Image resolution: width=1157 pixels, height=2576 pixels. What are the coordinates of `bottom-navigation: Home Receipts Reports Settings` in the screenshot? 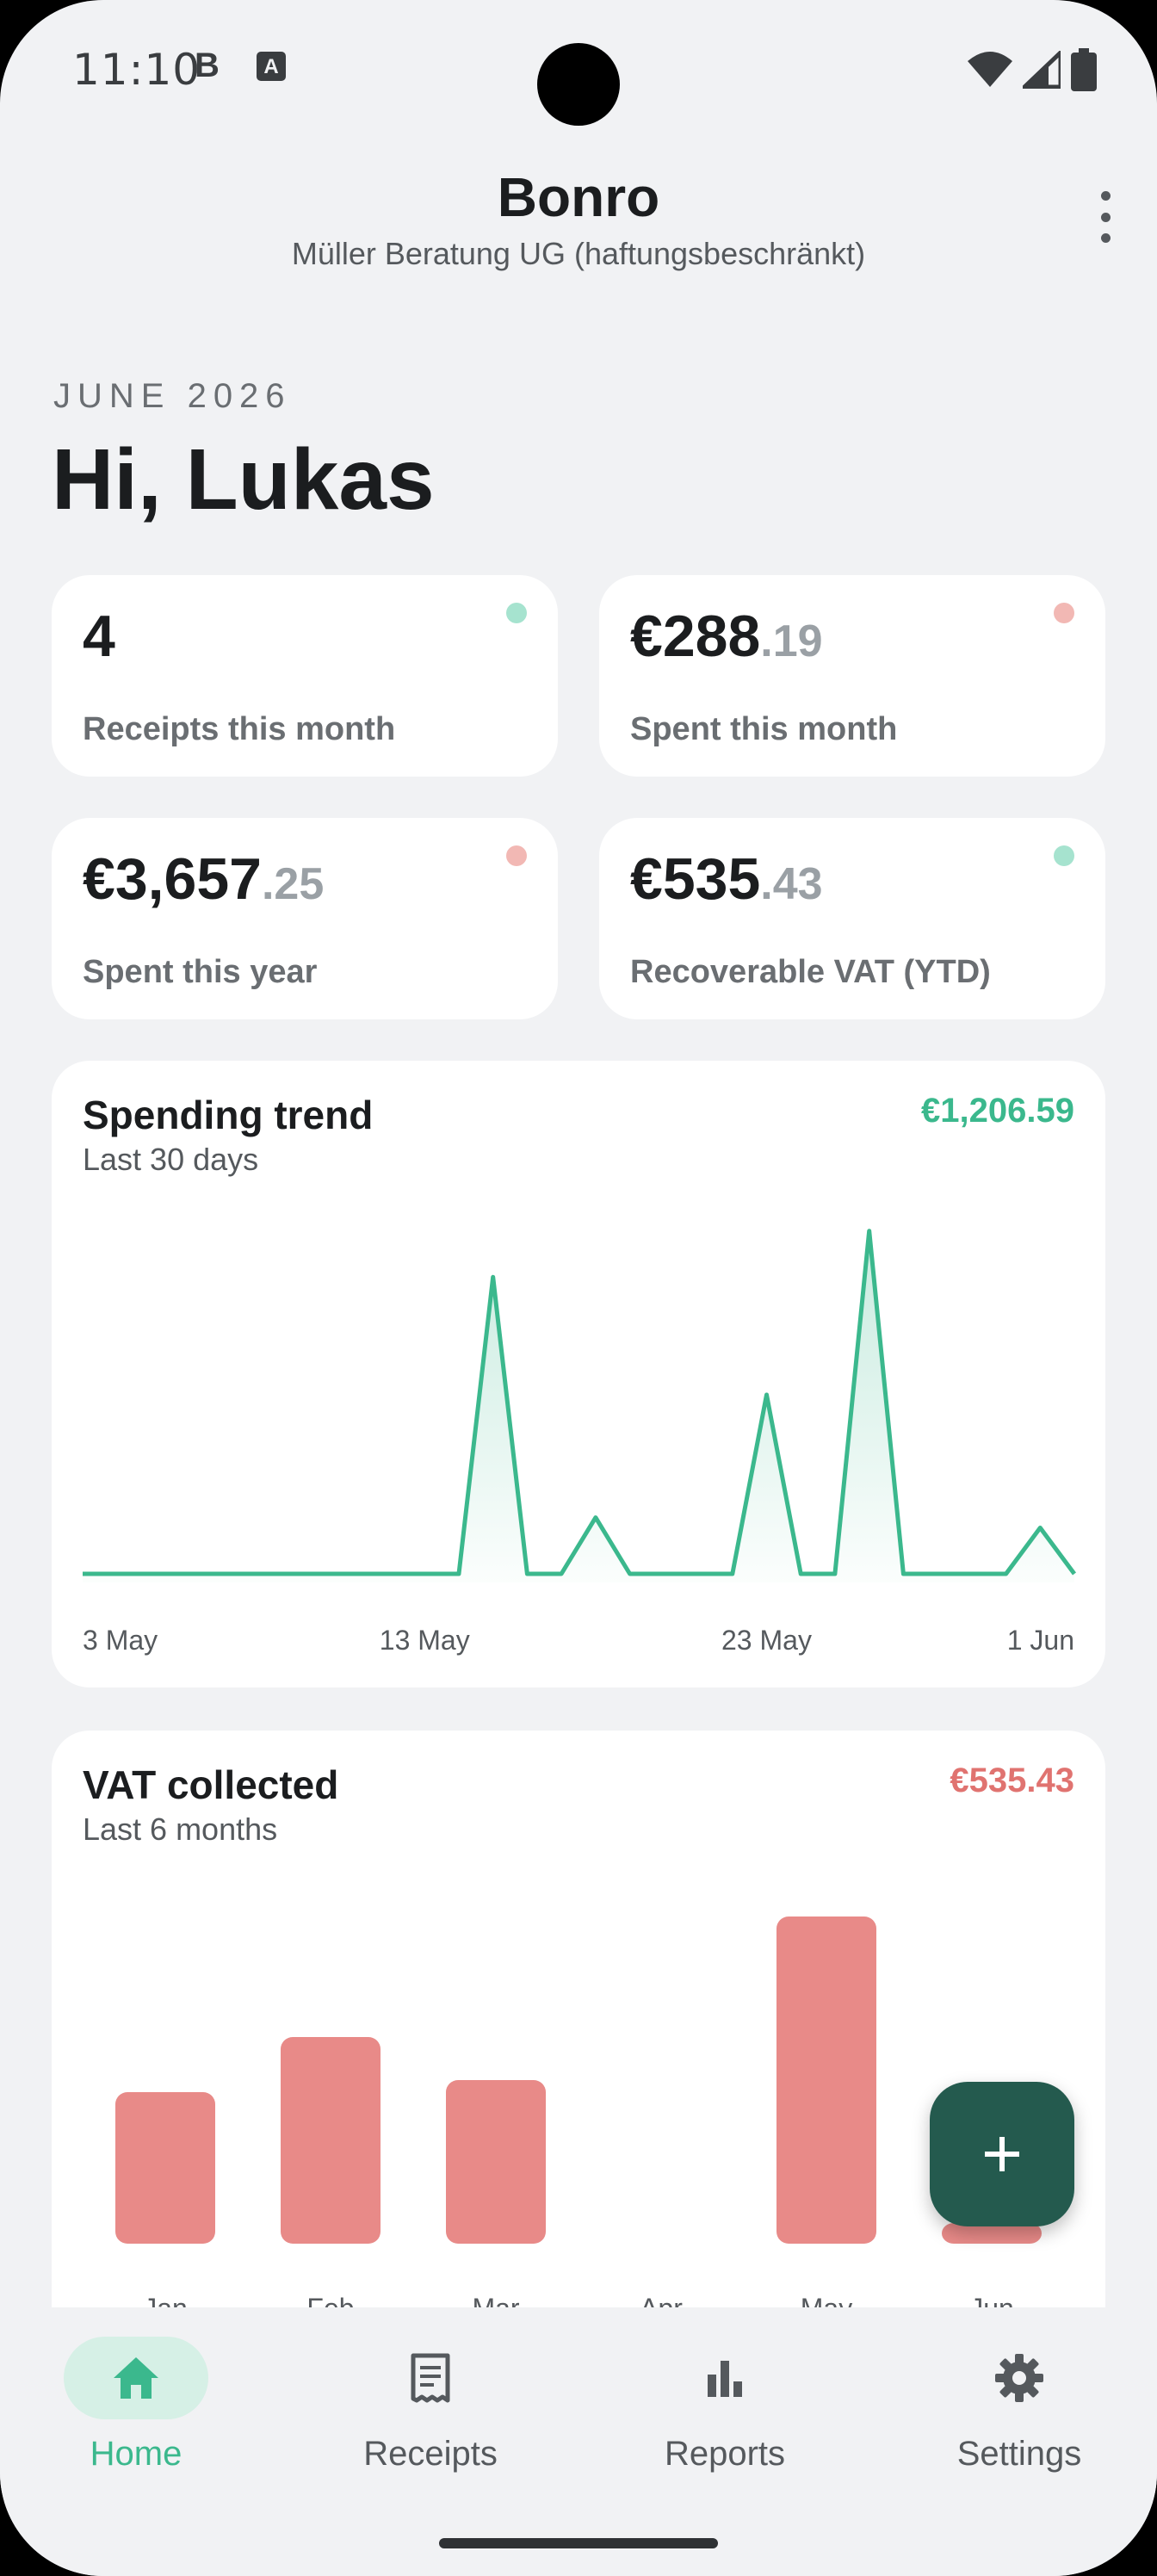 It's located at (579, 2441).